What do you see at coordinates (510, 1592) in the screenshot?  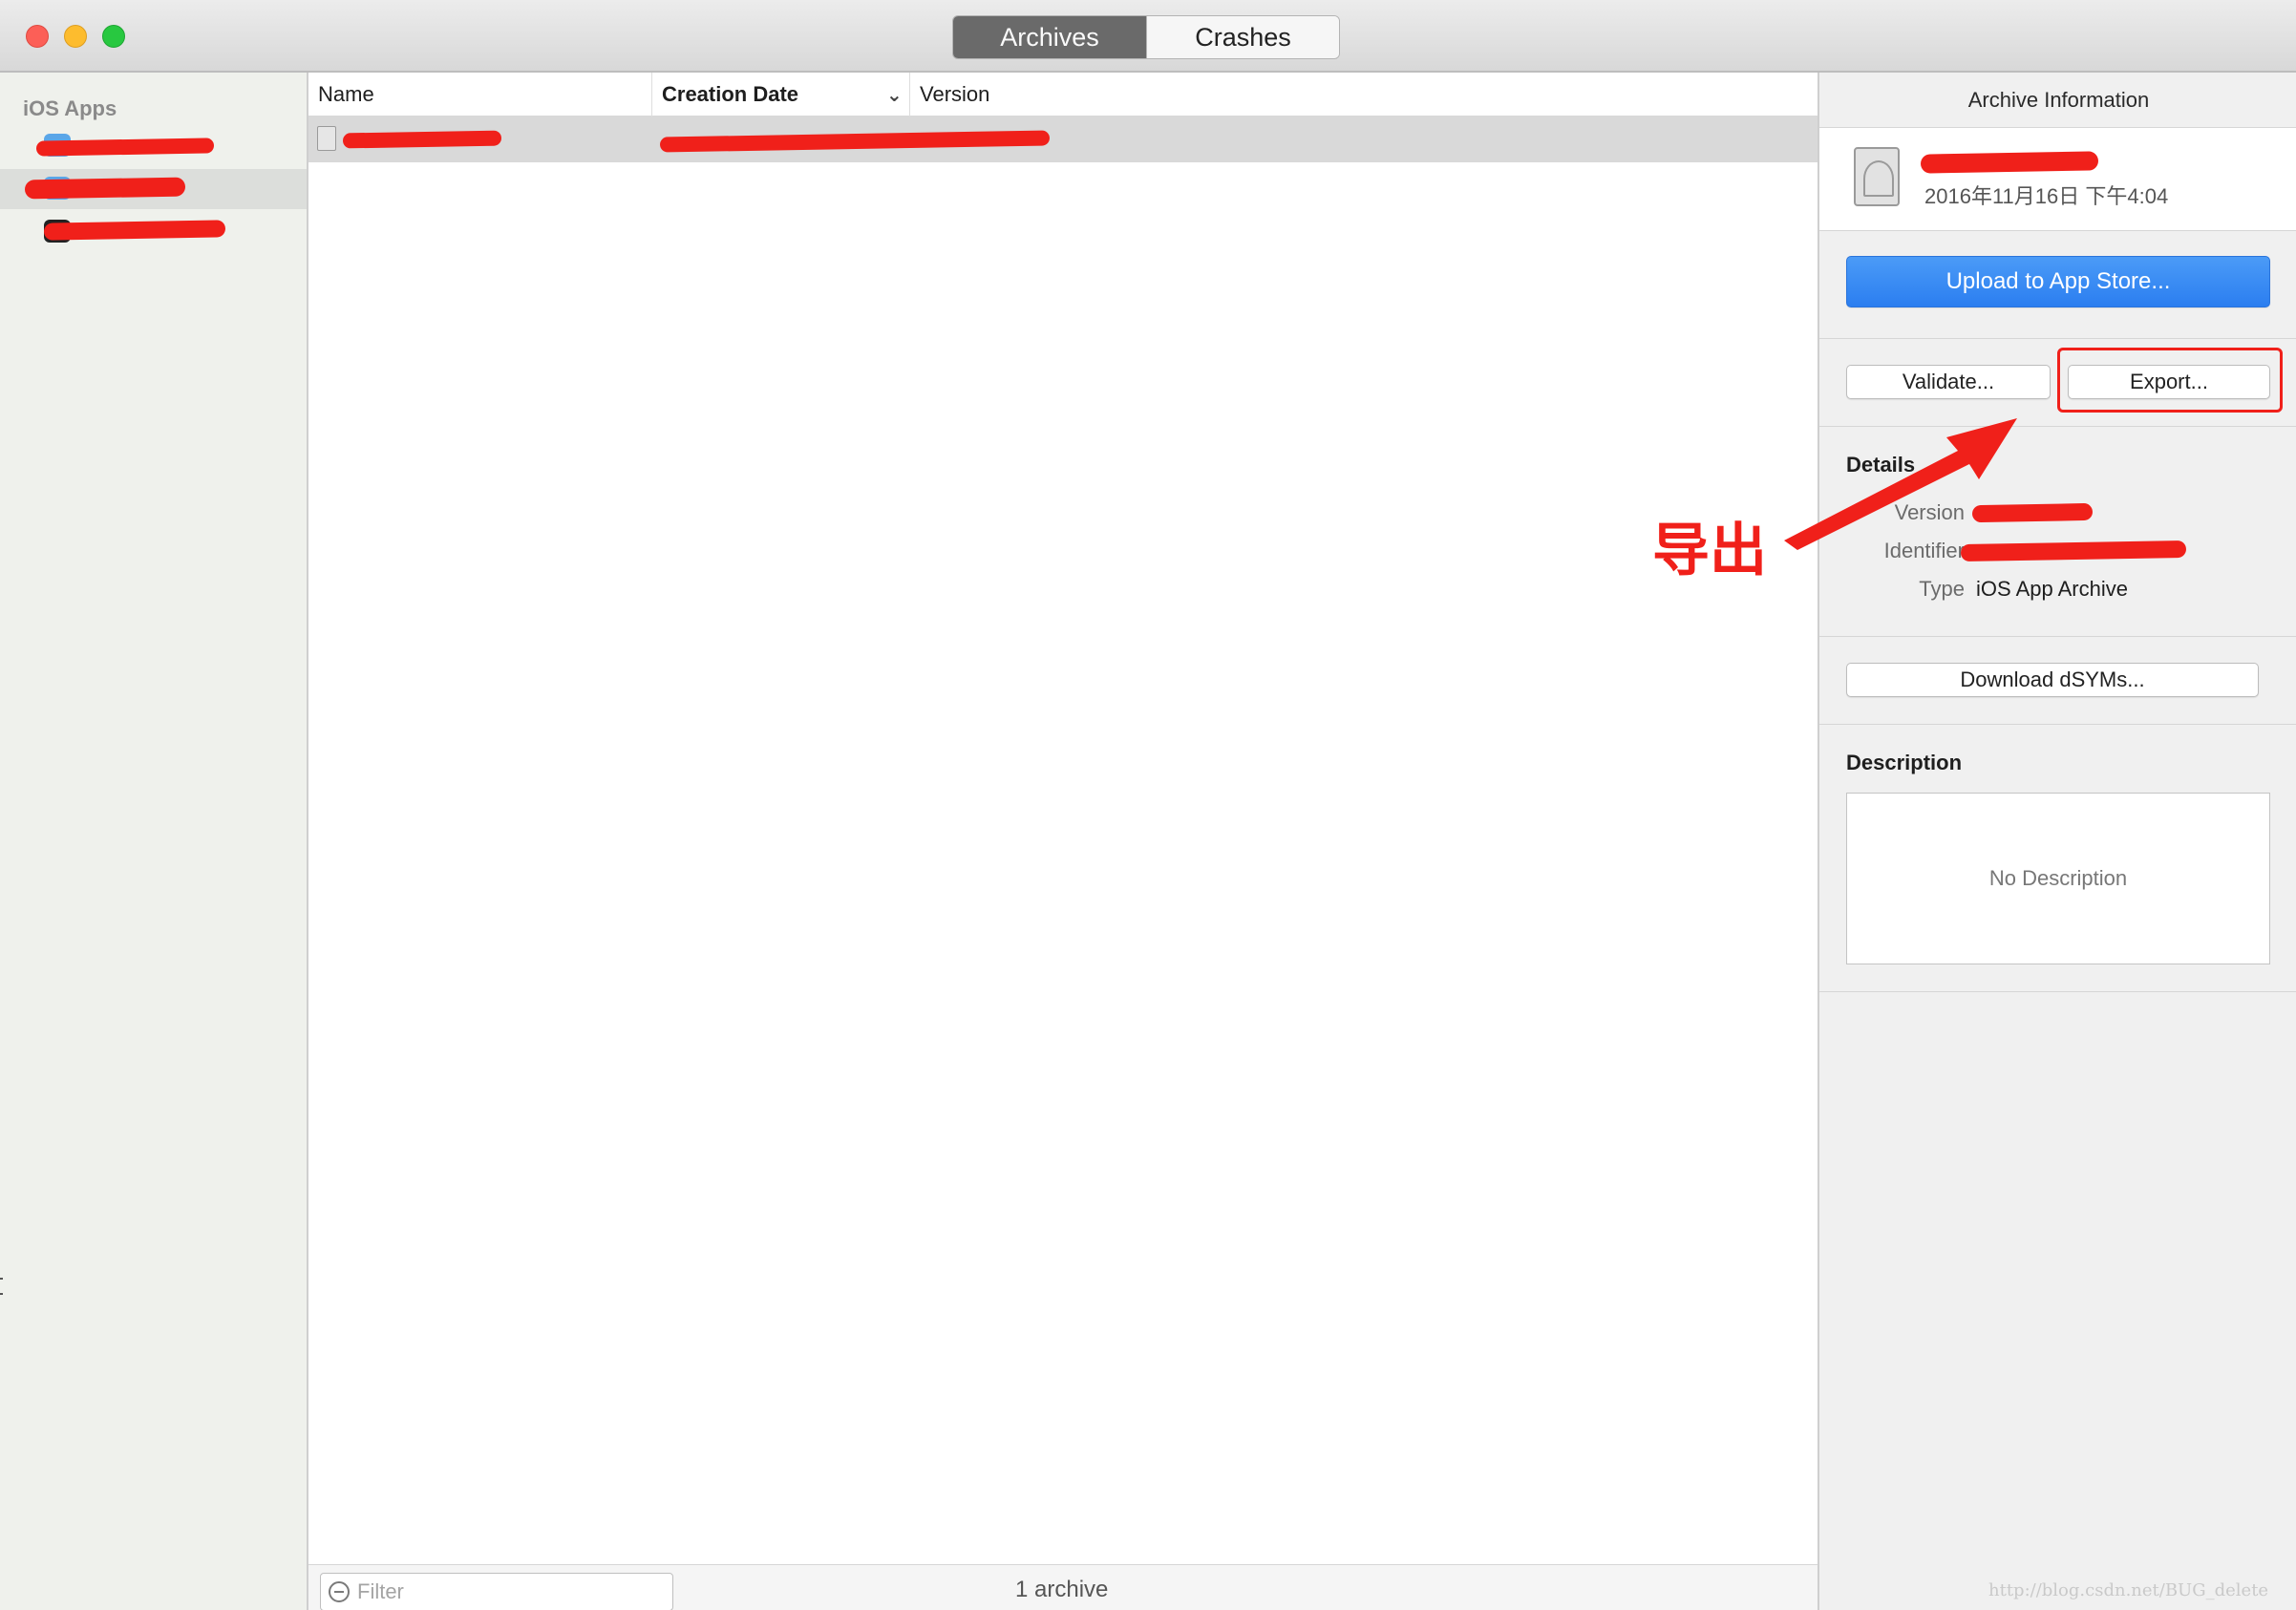 I see `filter-input` at bounding box center [510, 1592].